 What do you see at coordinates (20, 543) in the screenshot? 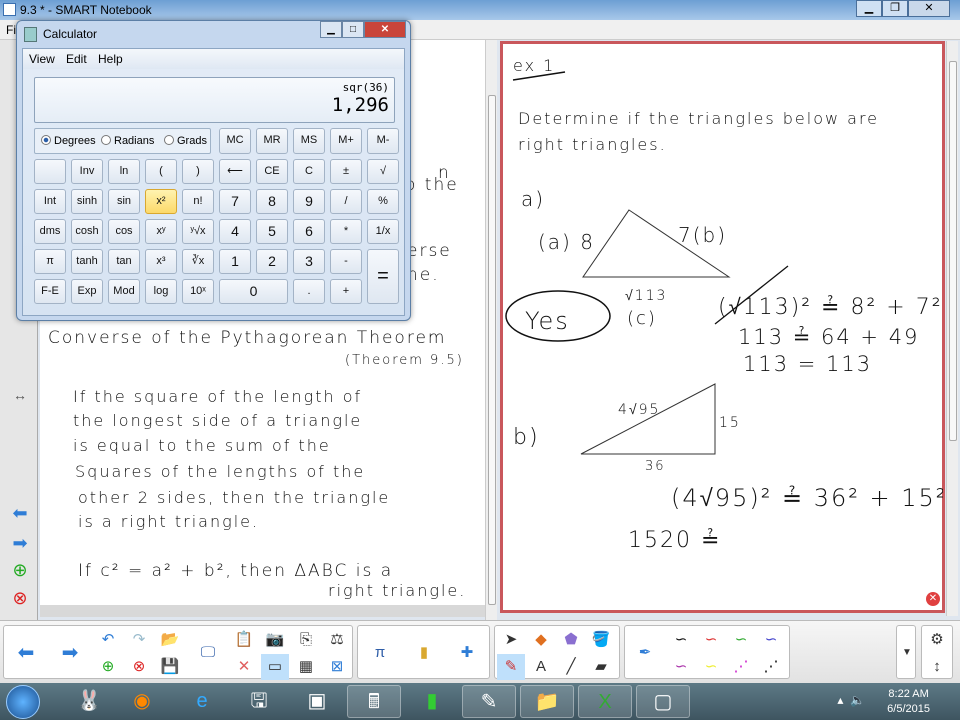
I see `next-page-icon: ➡` at bounding box center [20, 543].